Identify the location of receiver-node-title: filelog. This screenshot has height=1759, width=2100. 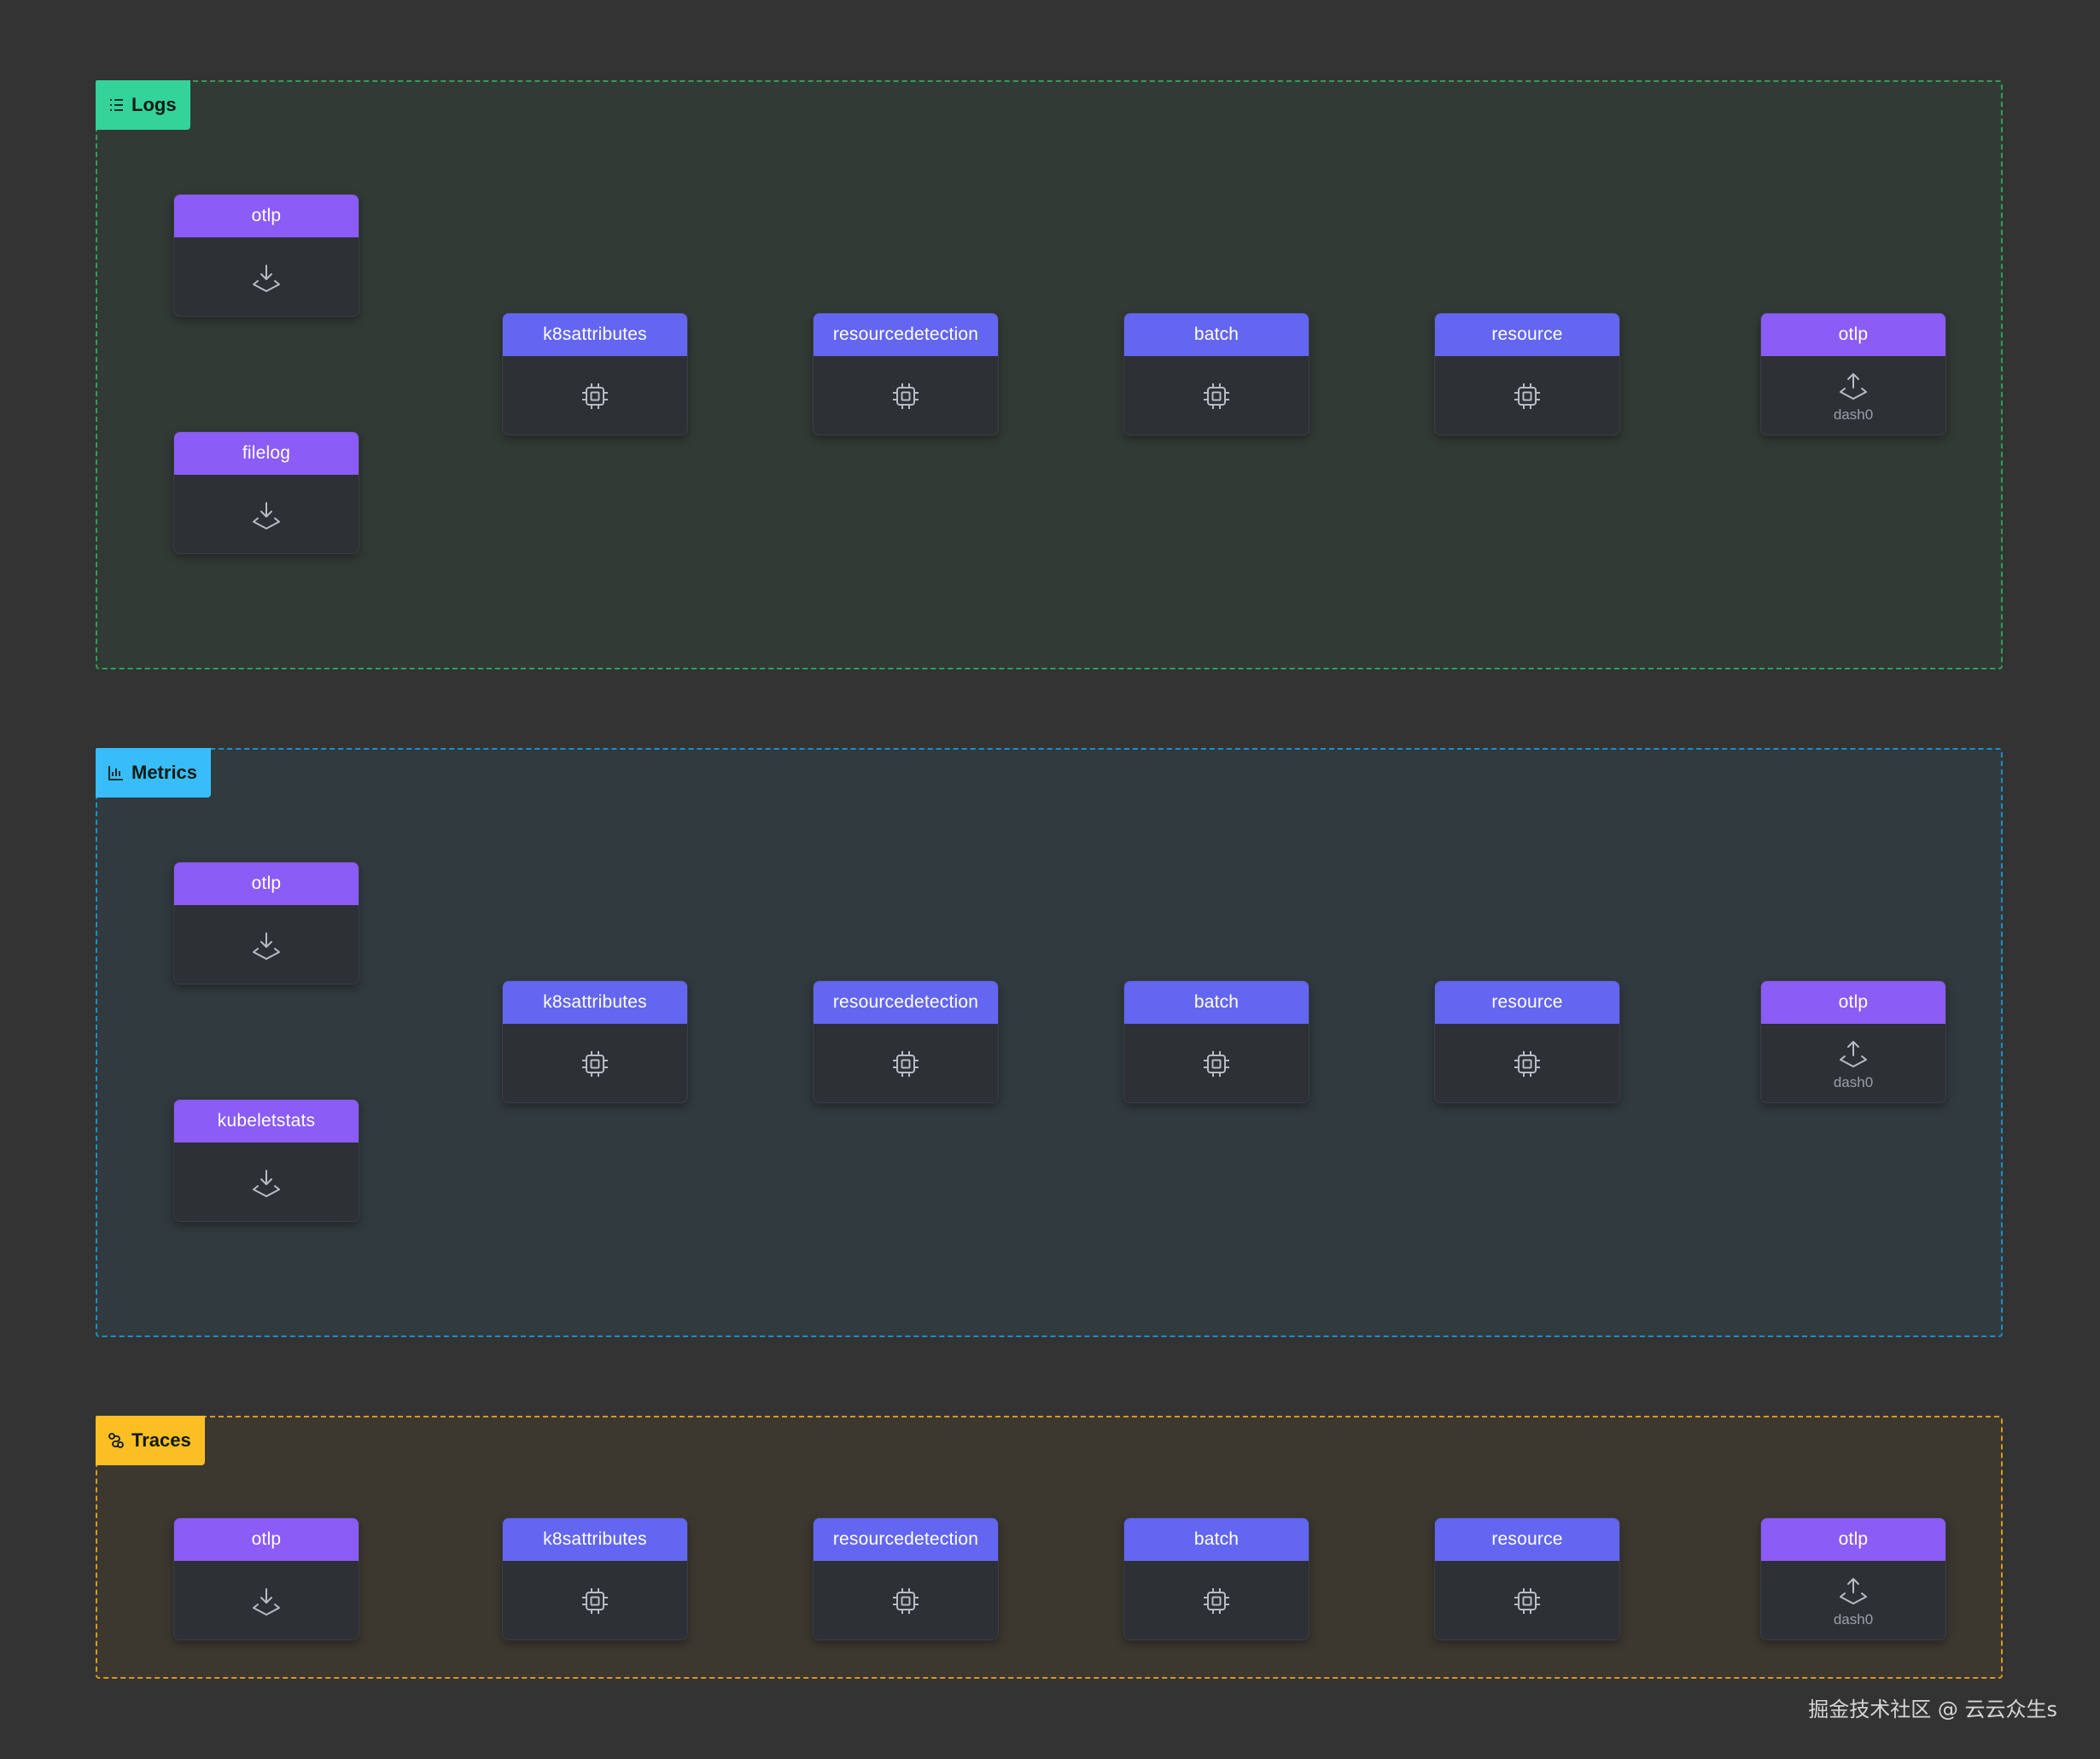
(266, 453).